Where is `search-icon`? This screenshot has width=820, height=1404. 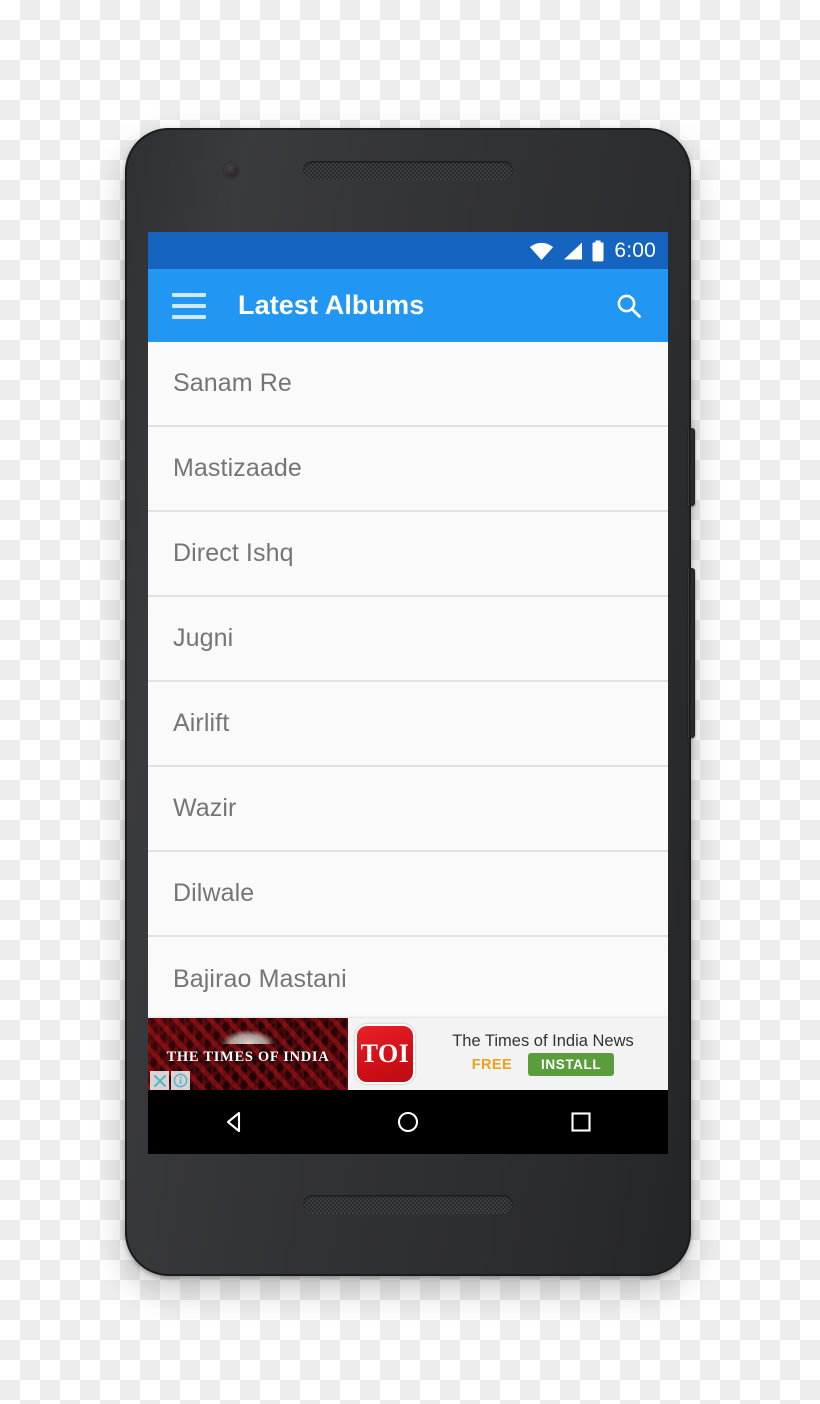 search-icon is located at coordinates (629, 306).